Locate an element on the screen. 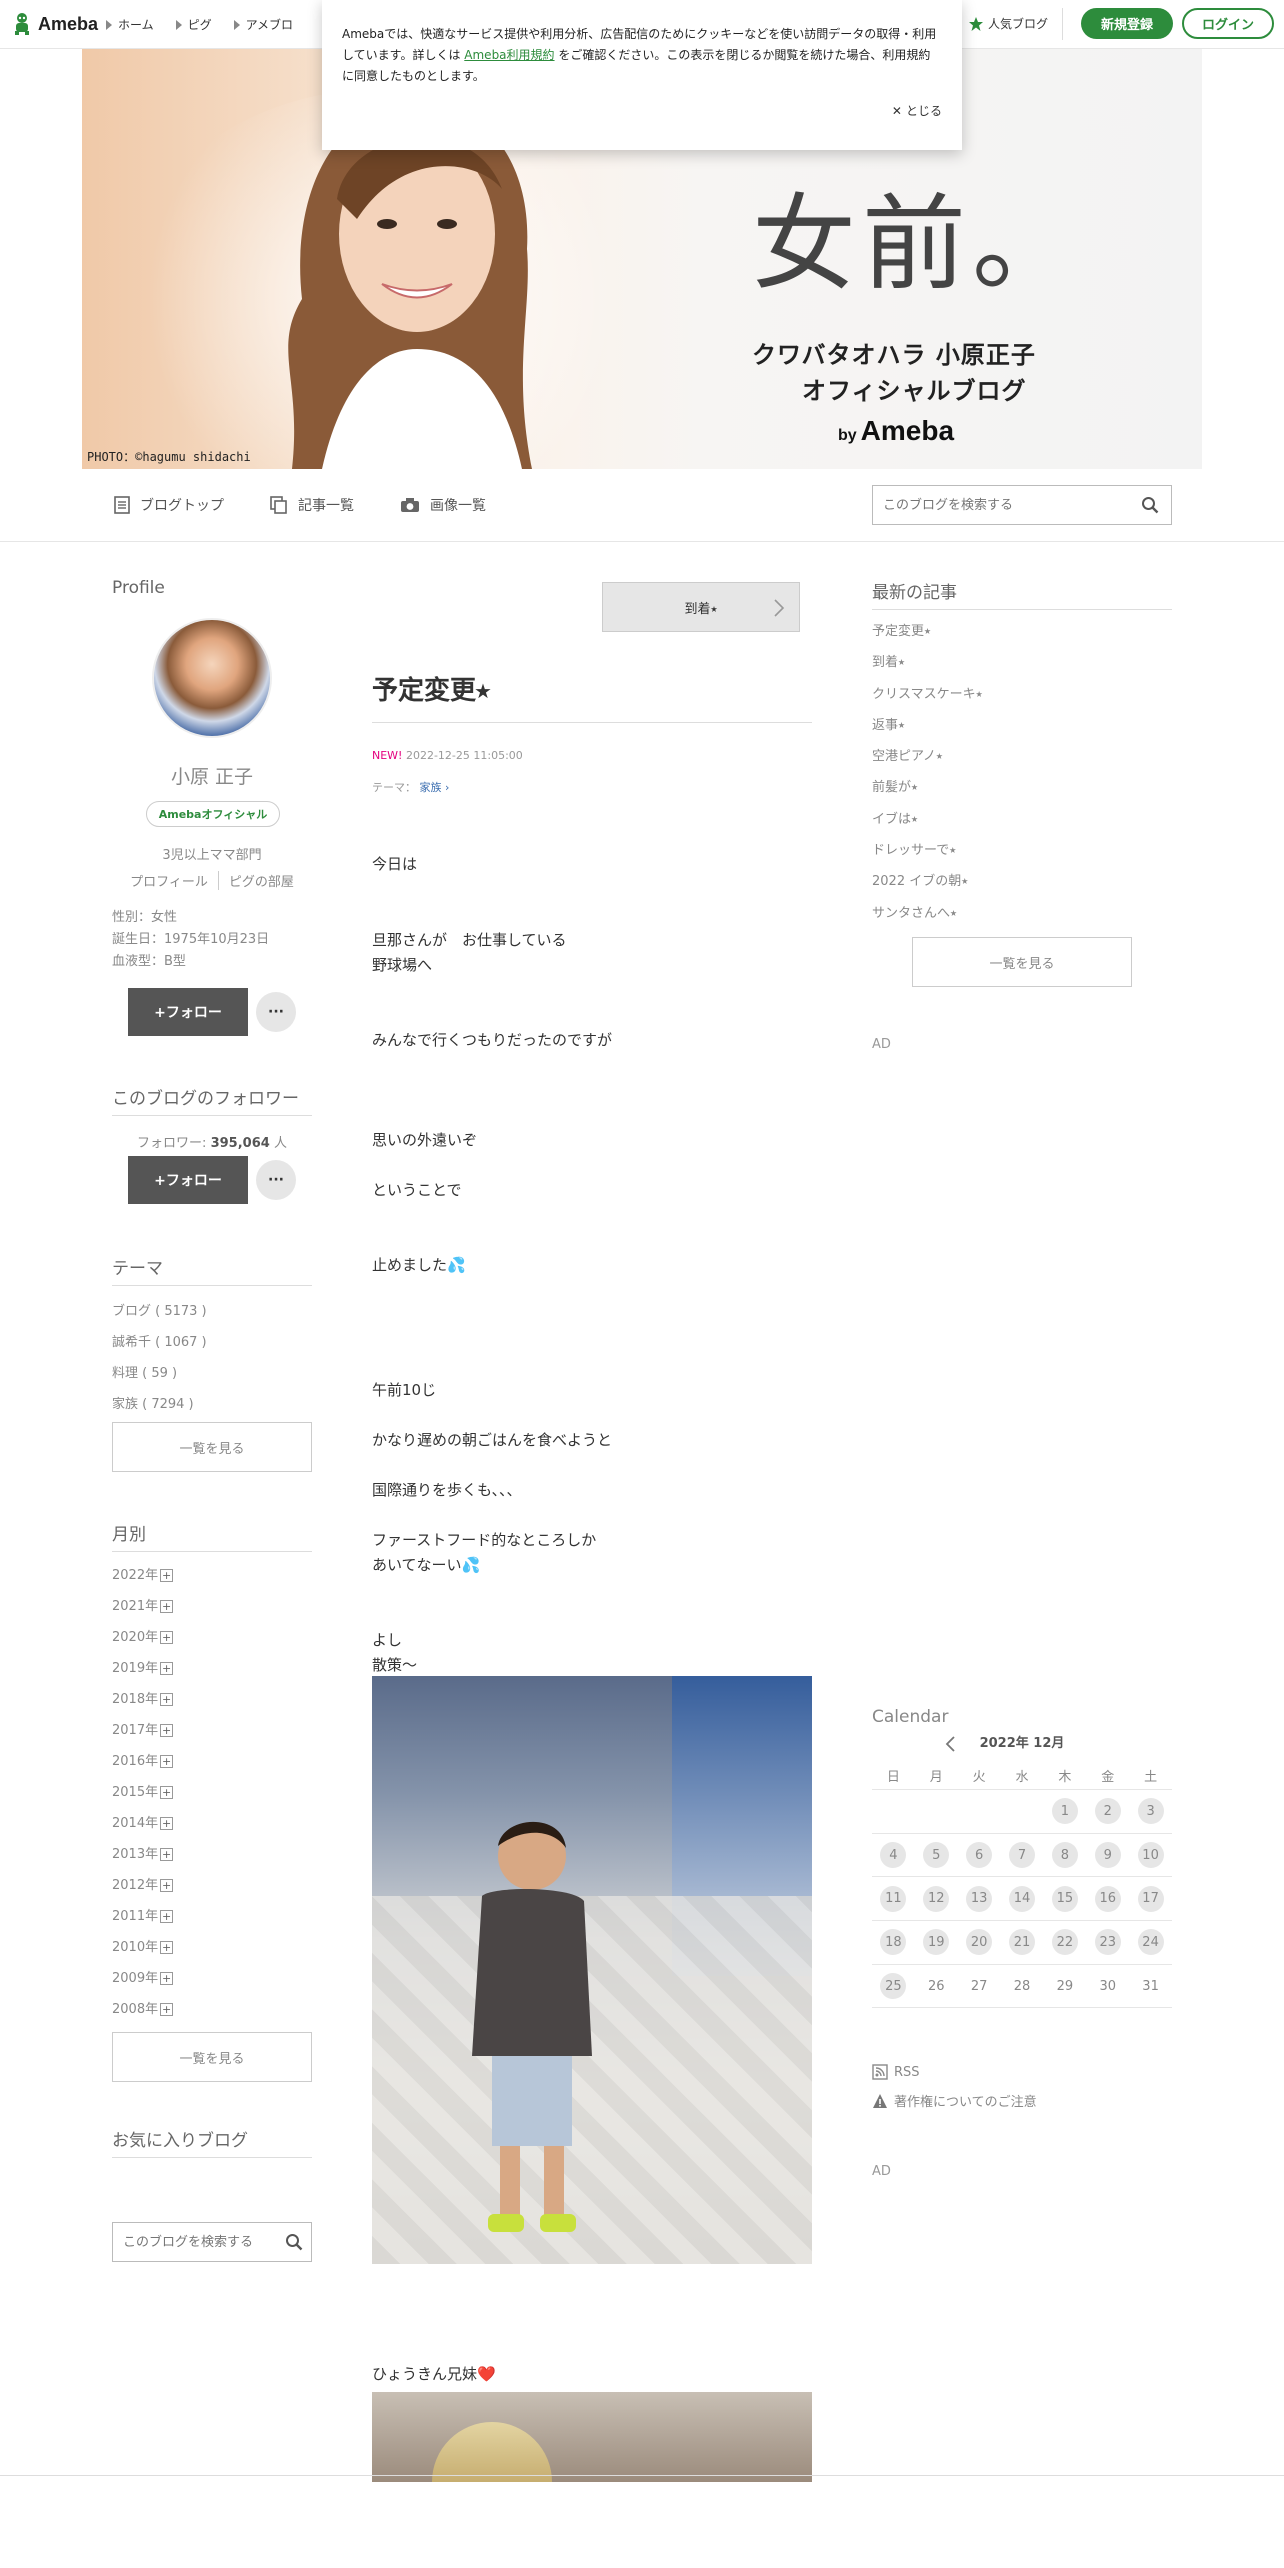 This screenshot has height=2568, width=1284. post-title: 予定変更⭑ is located at coordinates (431, 688).